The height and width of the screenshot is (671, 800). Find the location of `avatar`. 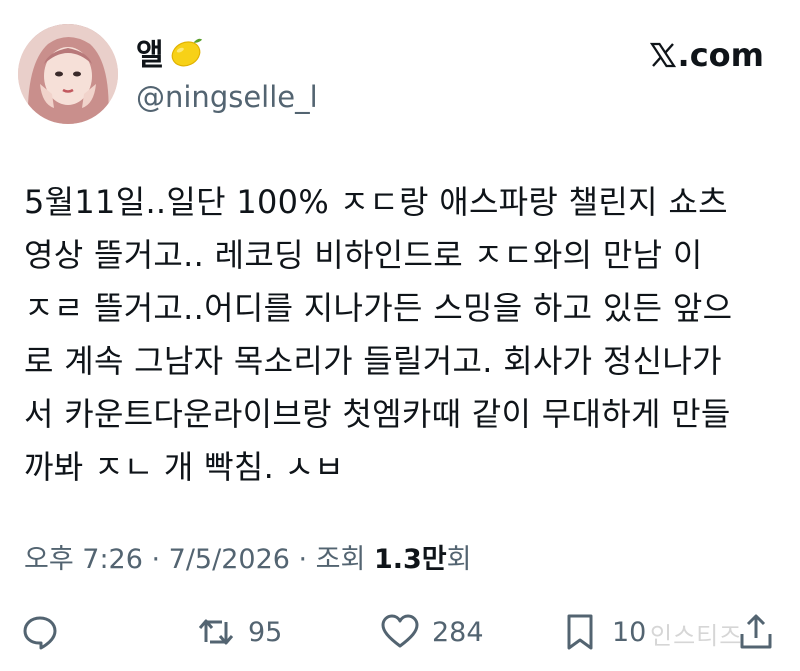

avatar is located at coordinates (68, 74).